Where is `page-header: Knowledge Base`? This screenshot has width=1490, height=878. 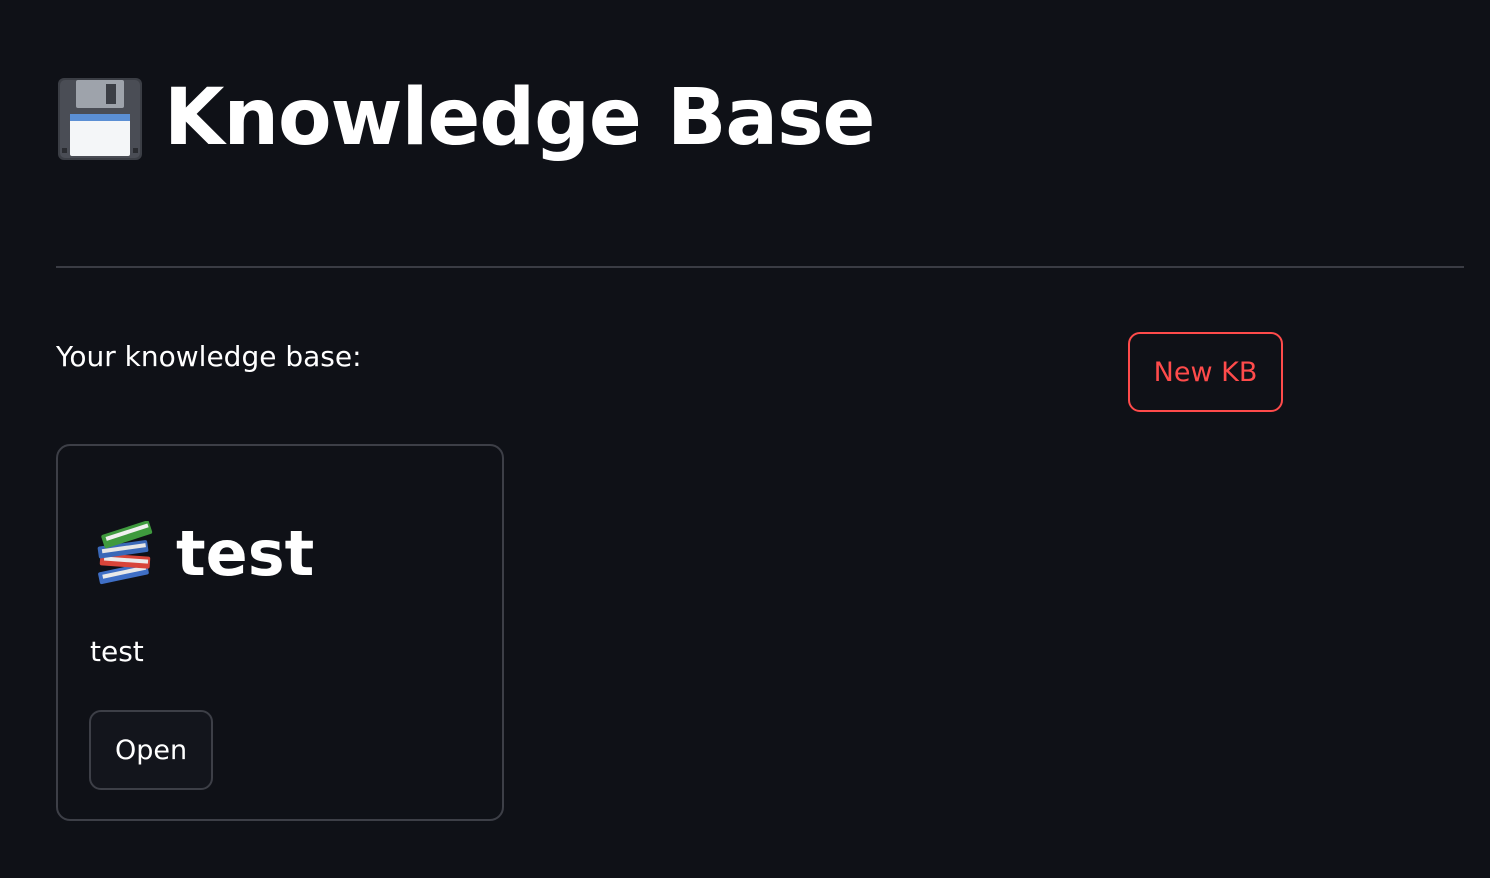
page-header: Knowledge Base is located at coordinates (465, 118).